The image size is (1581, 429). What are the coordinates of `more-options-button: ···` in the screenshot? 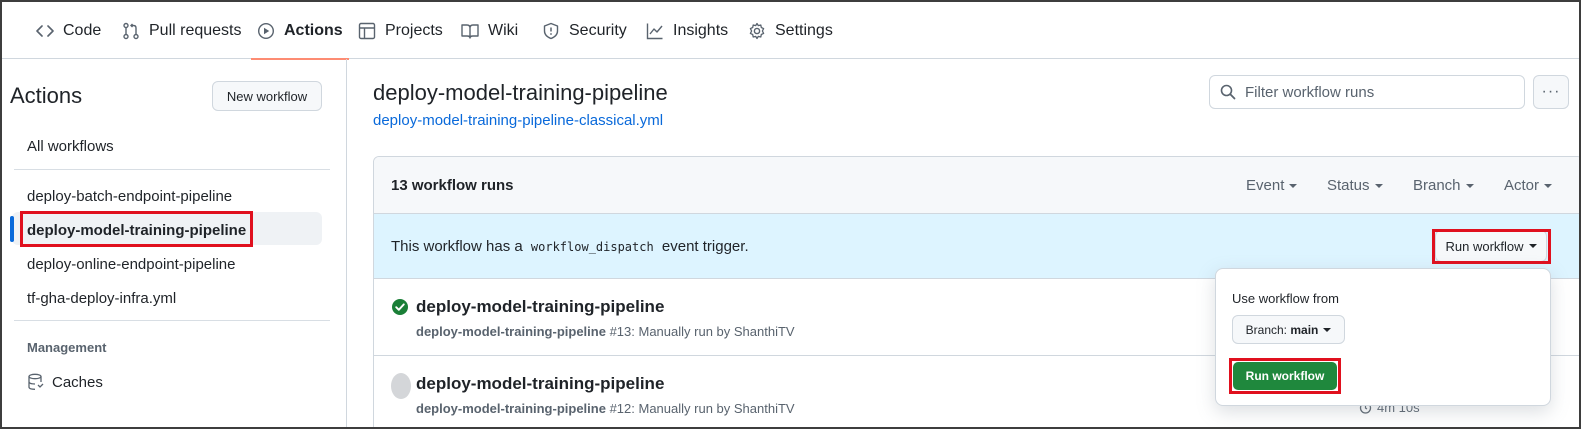 It's located at (1551, 92).